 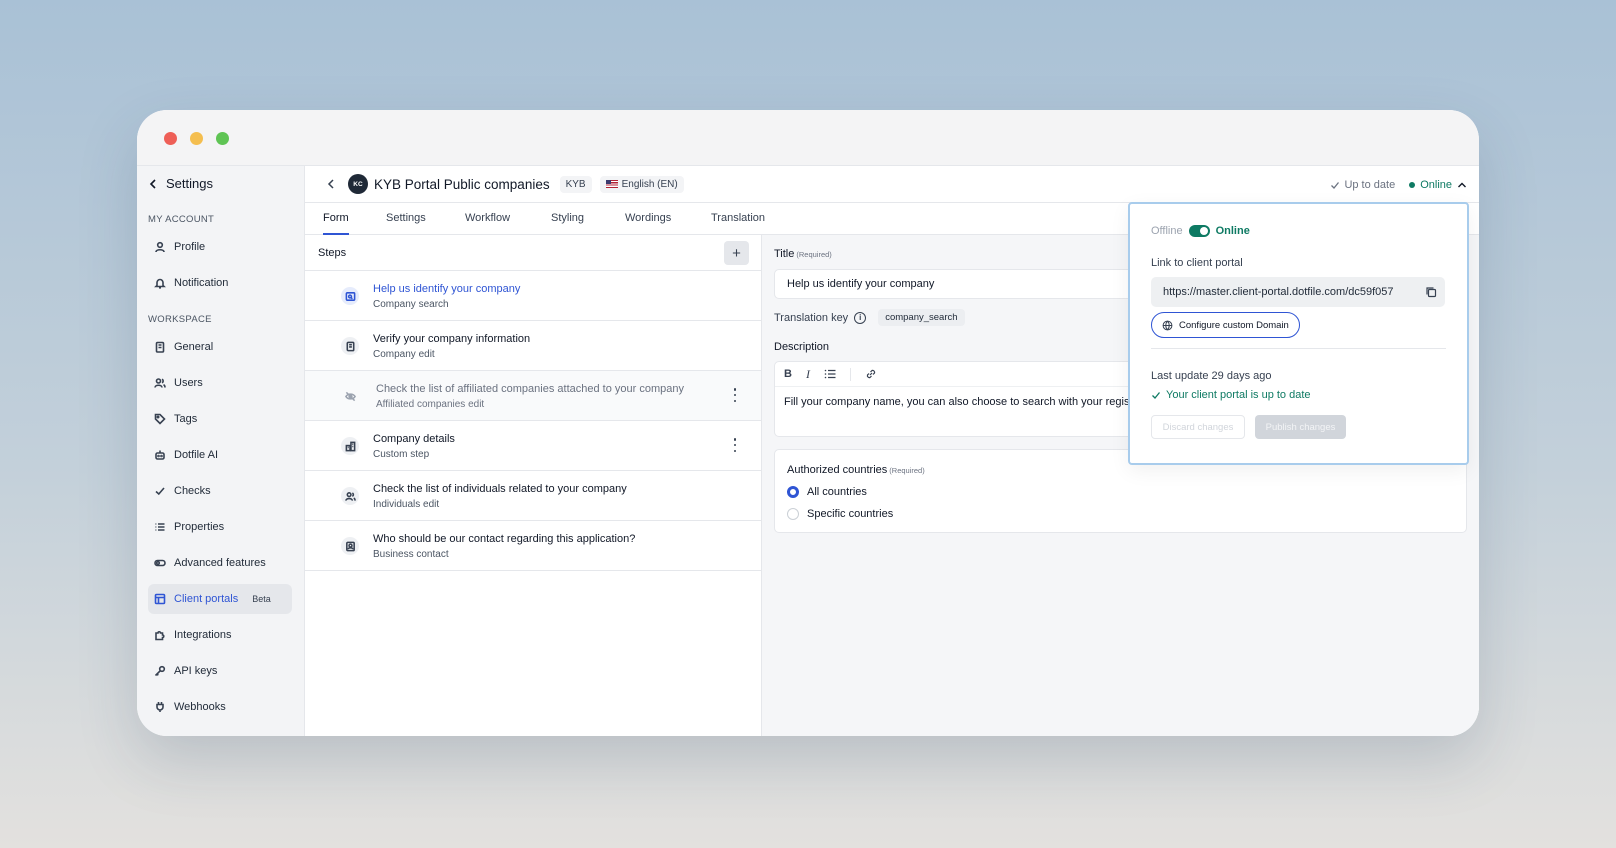 What do you see at coordinates (827, 492) in the screenshot?
I see `radio-all-countries: All countries` at bounding box center [827, 492].